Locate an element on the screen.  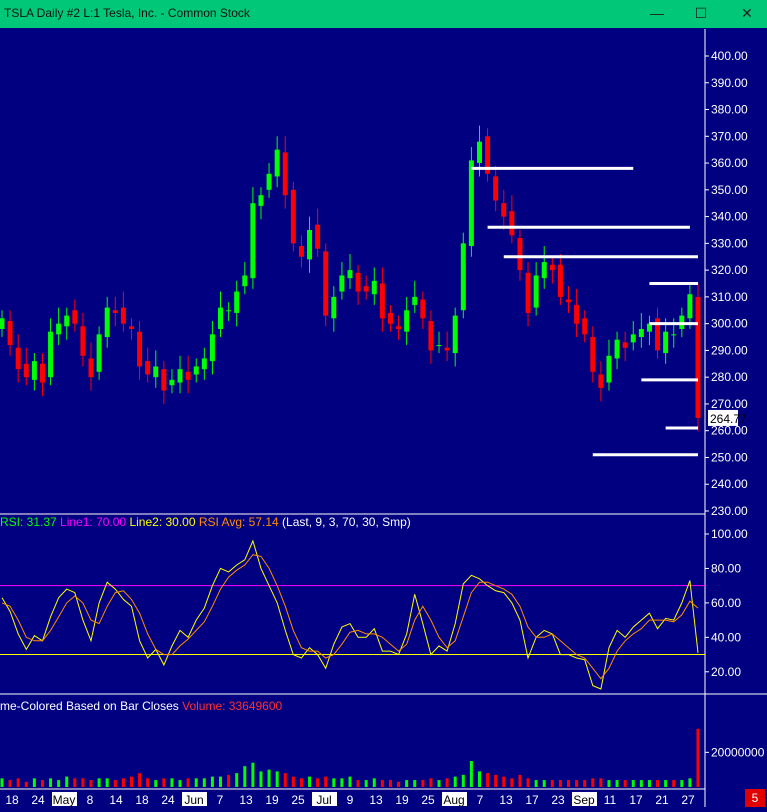
x-tick-label: 18 is located at coordinates (12, 800).